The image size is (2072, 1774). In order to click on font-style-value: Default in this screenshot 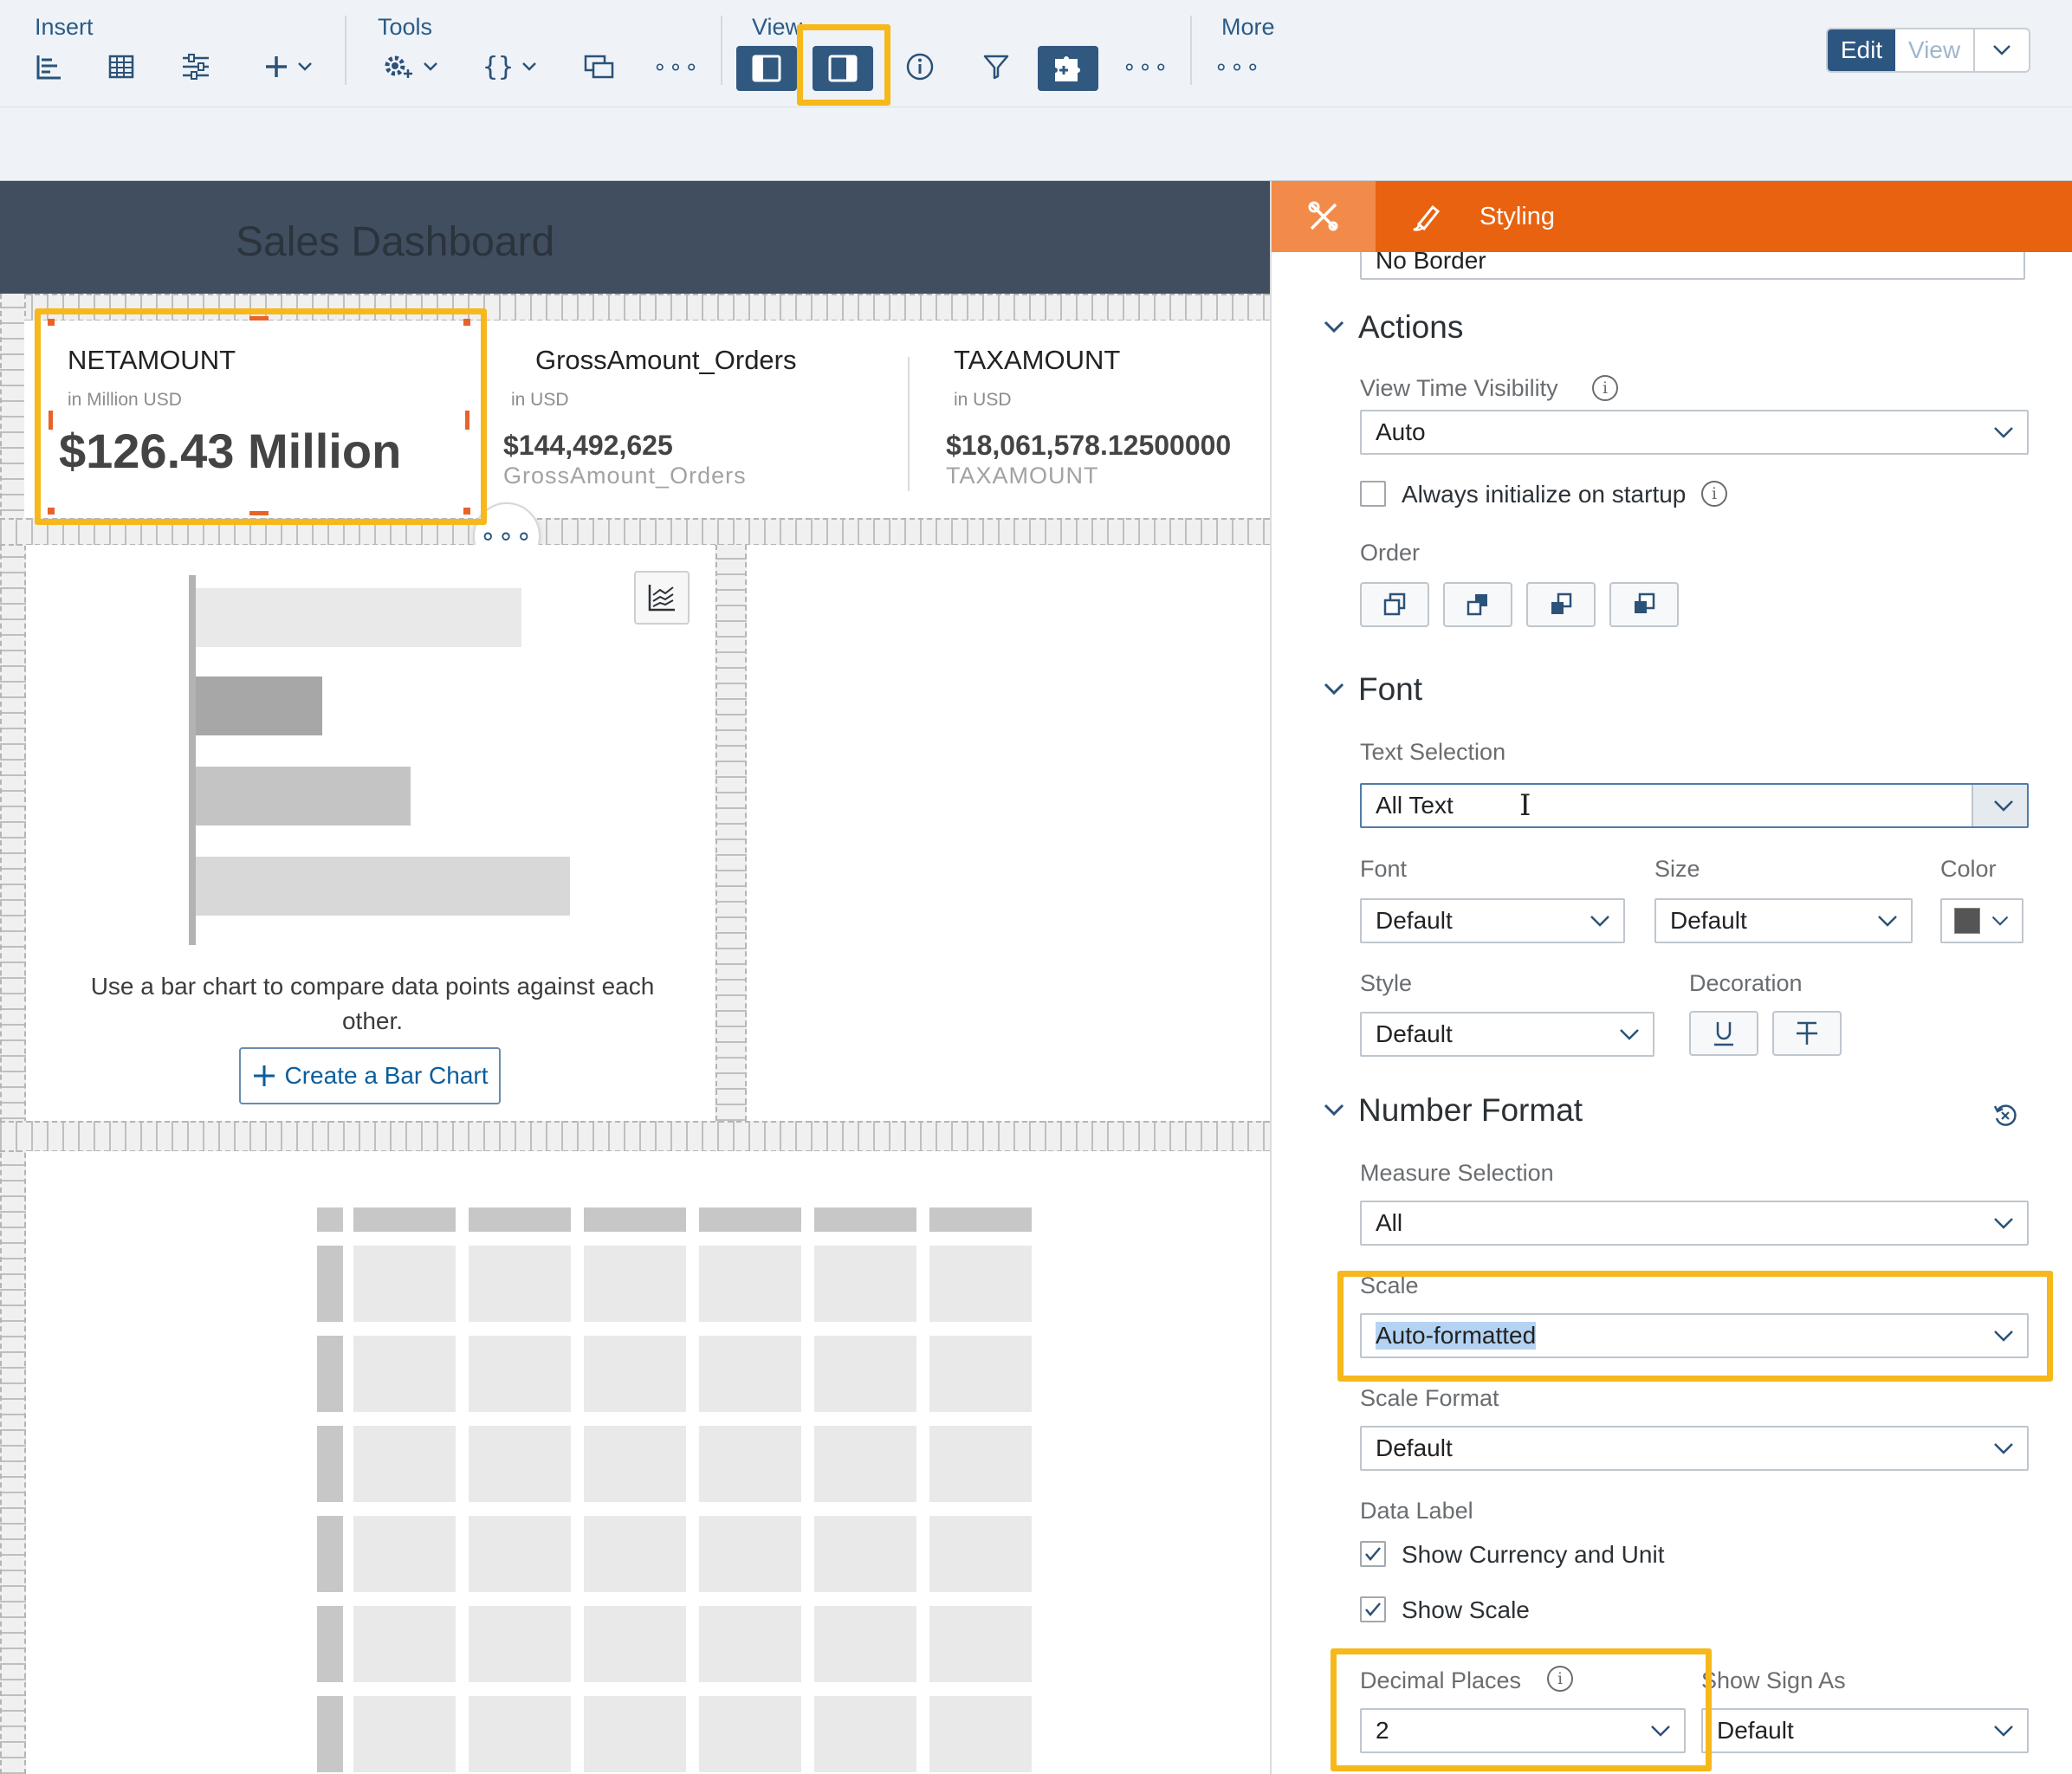, I will do `click(1414, 1033)`.